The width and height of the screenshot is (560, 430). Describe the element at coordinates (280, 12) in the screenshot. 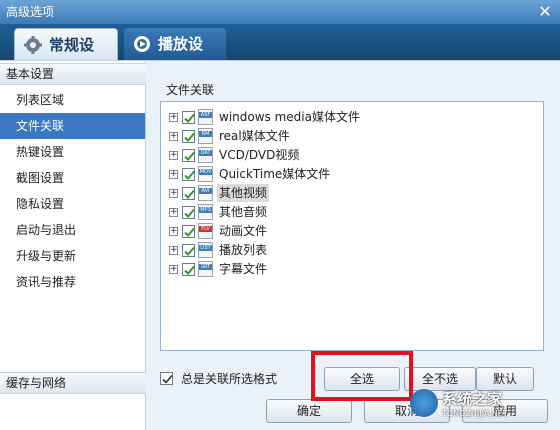

I see `title-bar: 高级选项 ✕` at that location.